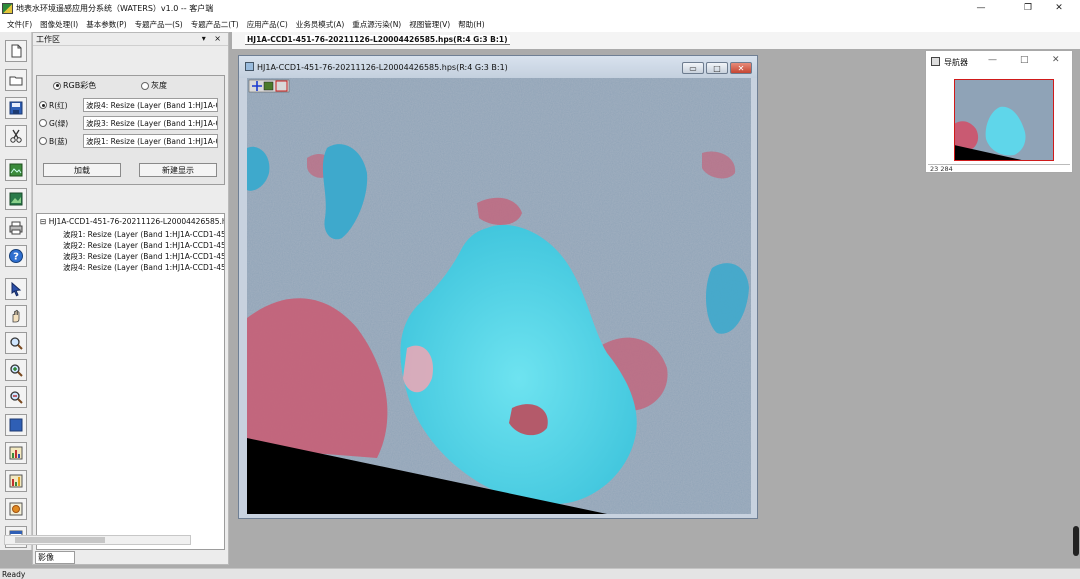  I want to click on close-button: ✕, so click(1059, 8).